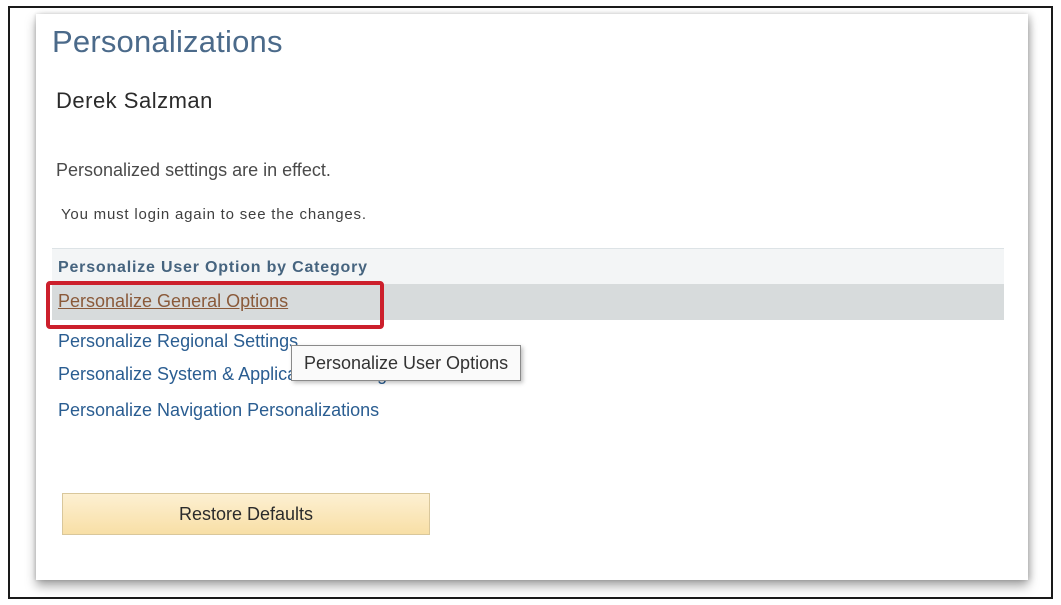  What do you see at coordinates (528, 266) in the screenshot?
I see `category-section-header: Personalize User Option by Category` at bounding box center [528, 266].